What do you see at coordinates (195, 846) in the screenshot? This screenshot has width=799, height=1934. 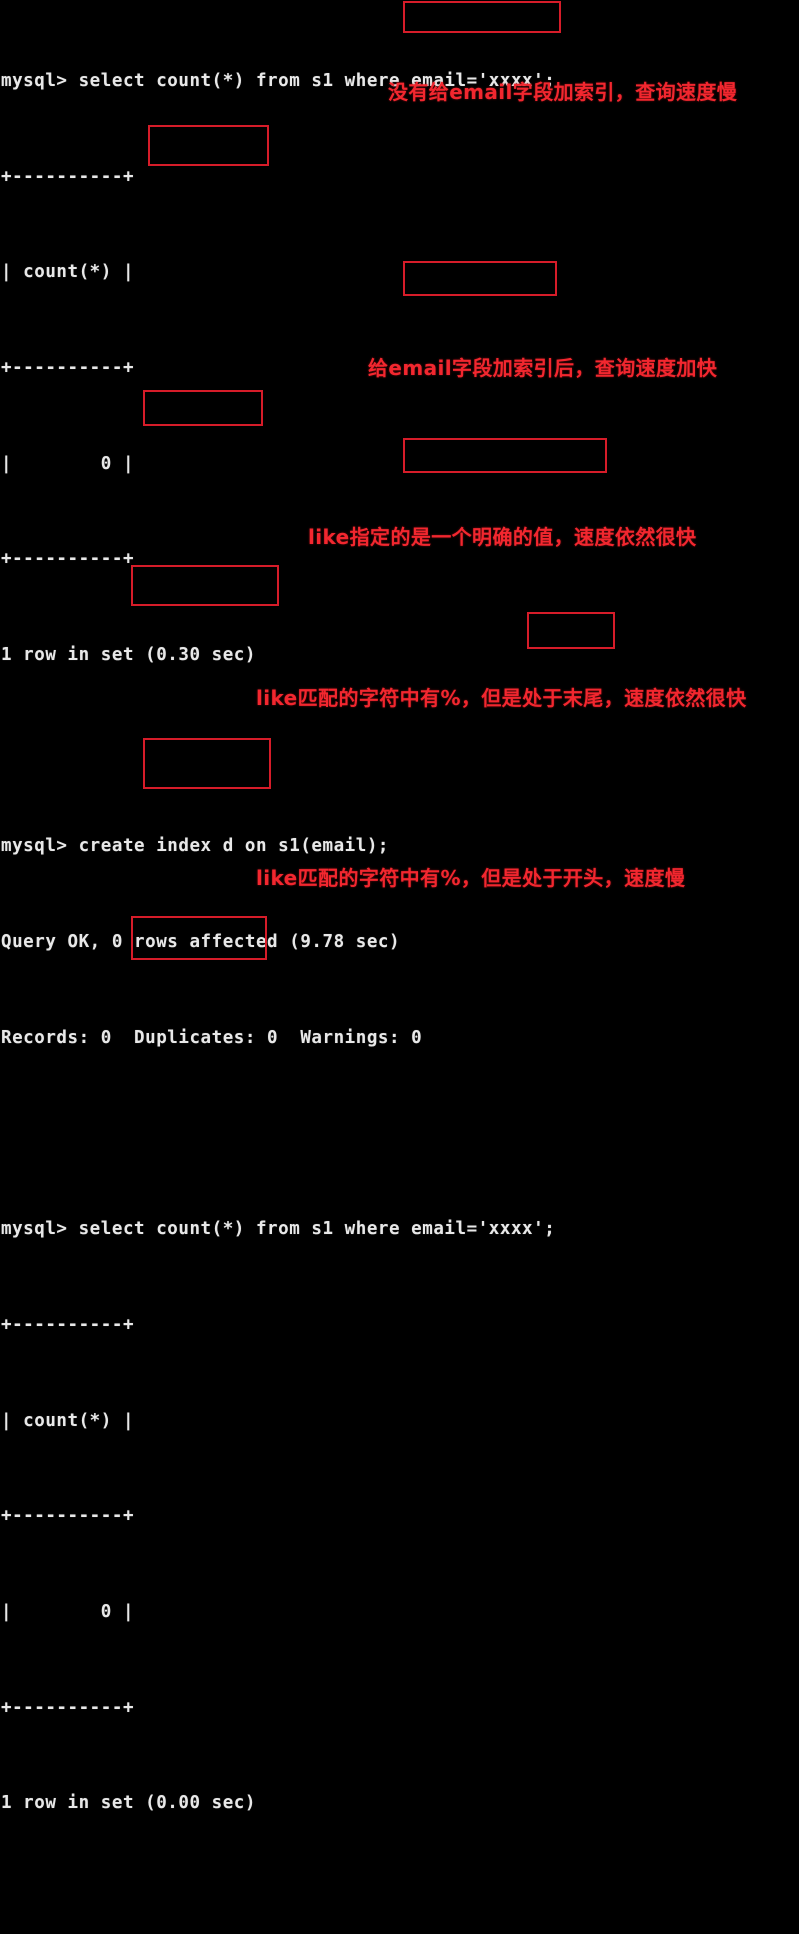 I see `terminal-line: mysql> create index d on s1(email);` at bounding box center [195, 846].